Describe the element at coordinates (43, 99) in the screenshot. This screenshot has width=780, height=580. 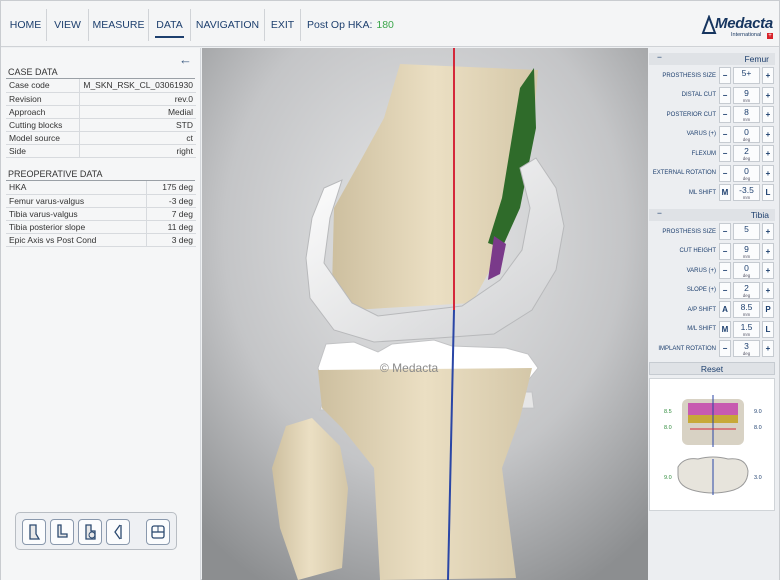
I see `row-label: Revision` at that location.